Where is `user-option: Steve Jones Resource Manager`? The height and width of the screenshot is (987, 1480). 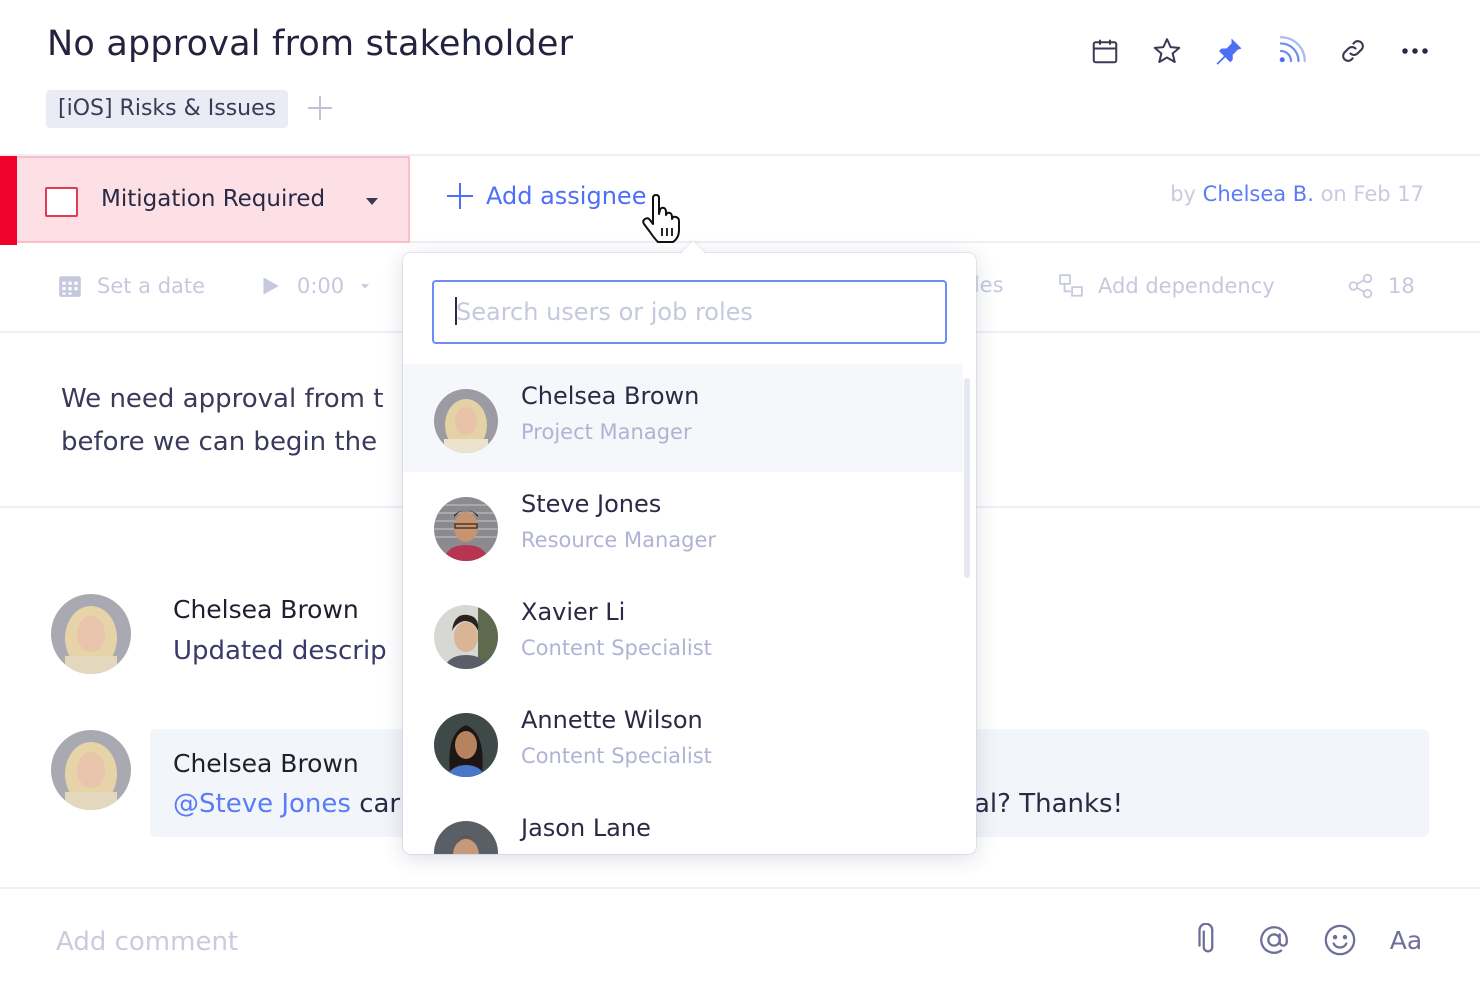 user-option: Steve Jones Resource Manager is located at coordinates (683, 526).